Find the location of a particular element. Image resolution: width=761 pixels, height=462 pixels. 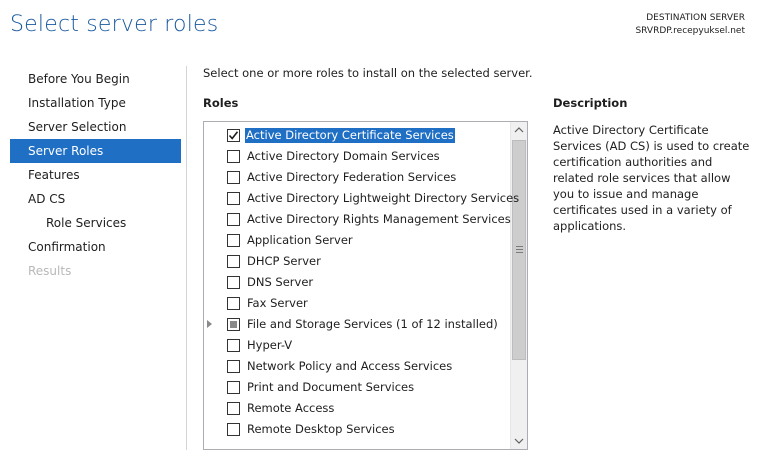

role-label: DNS Server is located at coordinates (280, 282).